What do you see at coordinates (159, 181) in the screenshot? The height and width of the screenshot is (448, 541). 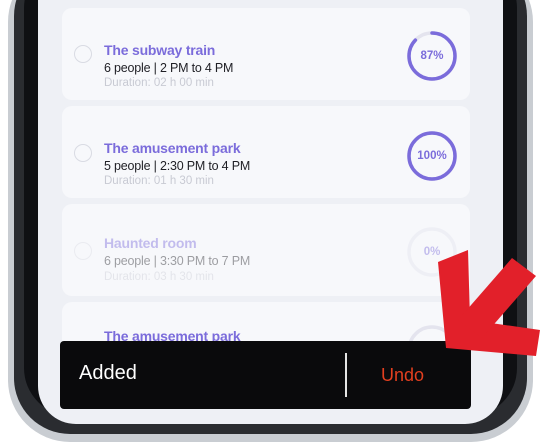 I see `activity-duration: Duration: 01 h 30 min` at bounding box center [159, 181].